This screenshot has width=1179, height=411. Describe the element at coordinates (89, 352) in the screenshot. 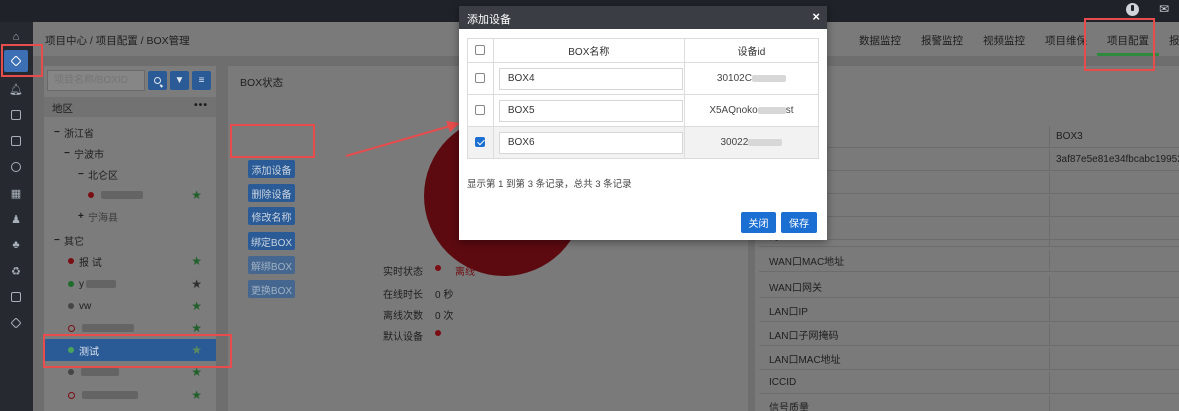

I see `tree-node-label: 测试` at that location.